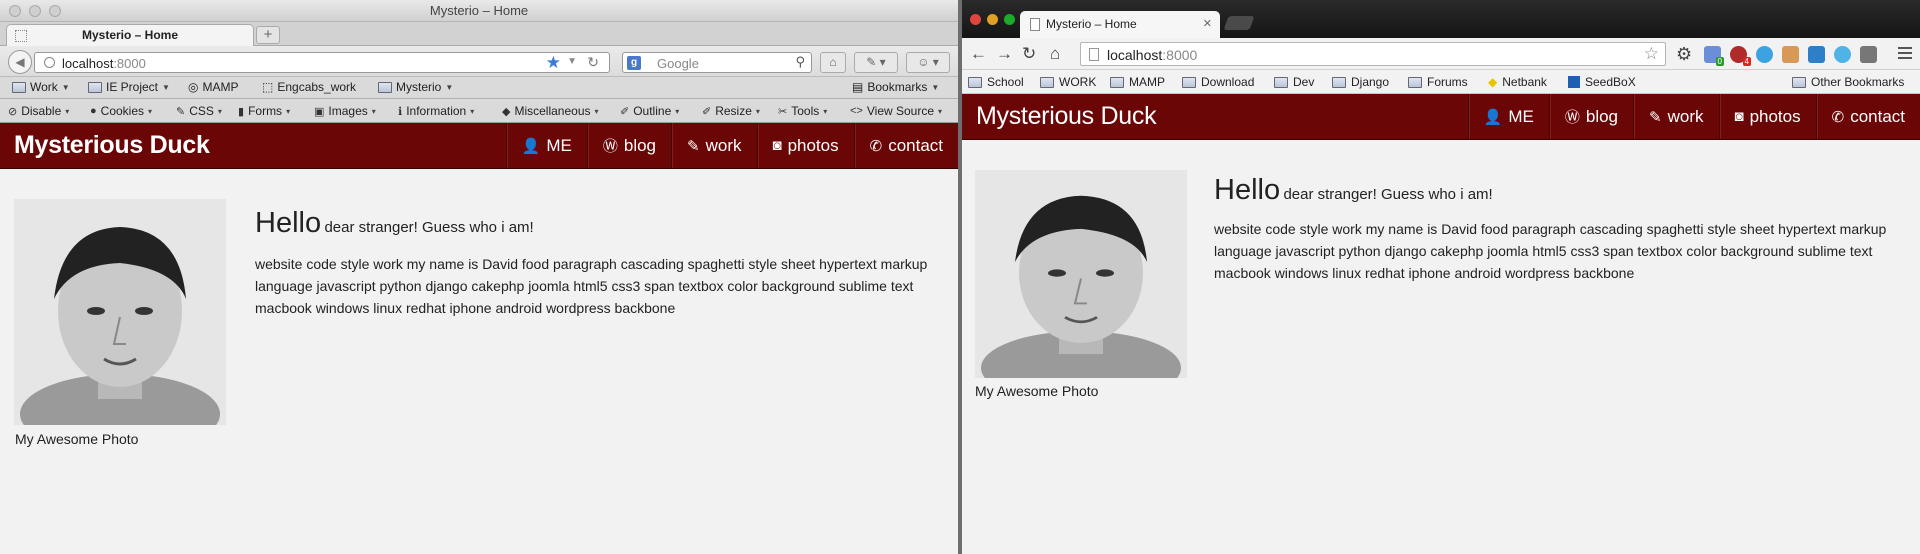  I want to click on menu-icon, so click(1905, 54).